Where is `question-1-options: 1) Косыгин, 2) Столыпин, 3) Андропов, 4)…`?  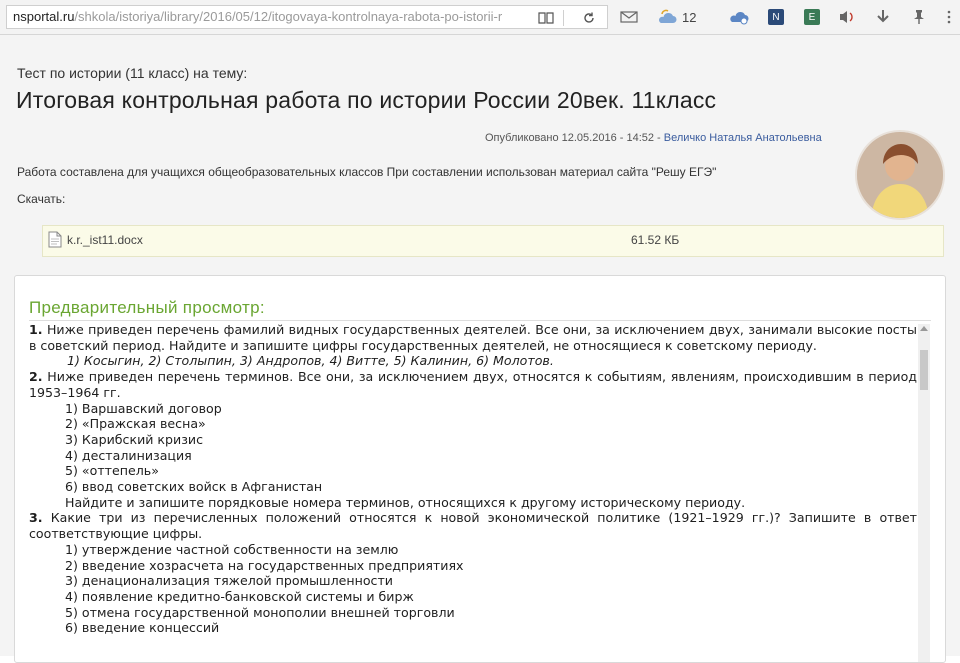
question-1-options: 1) Косыгин, 2) Столыпин, 3) Андропов, 4)… is located at coordinates (310, 361).